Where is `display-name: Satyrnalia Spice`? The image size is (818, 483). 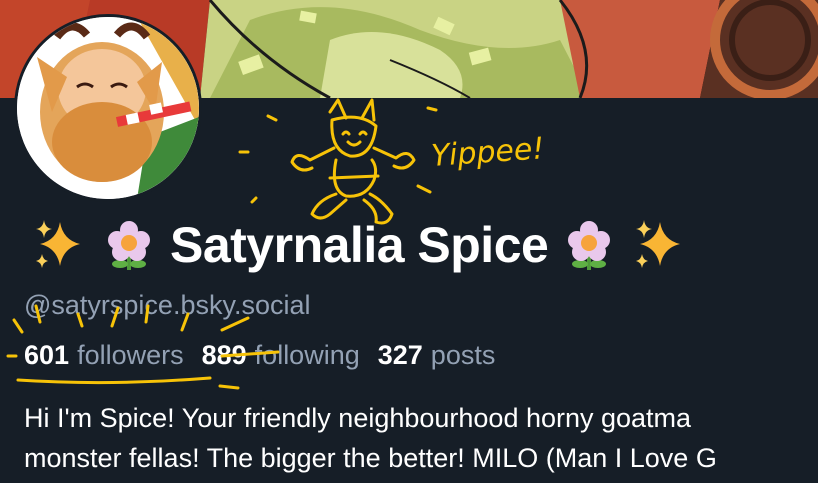
display-name: Satyrnalia Spice is located at coordinates (359, 245).